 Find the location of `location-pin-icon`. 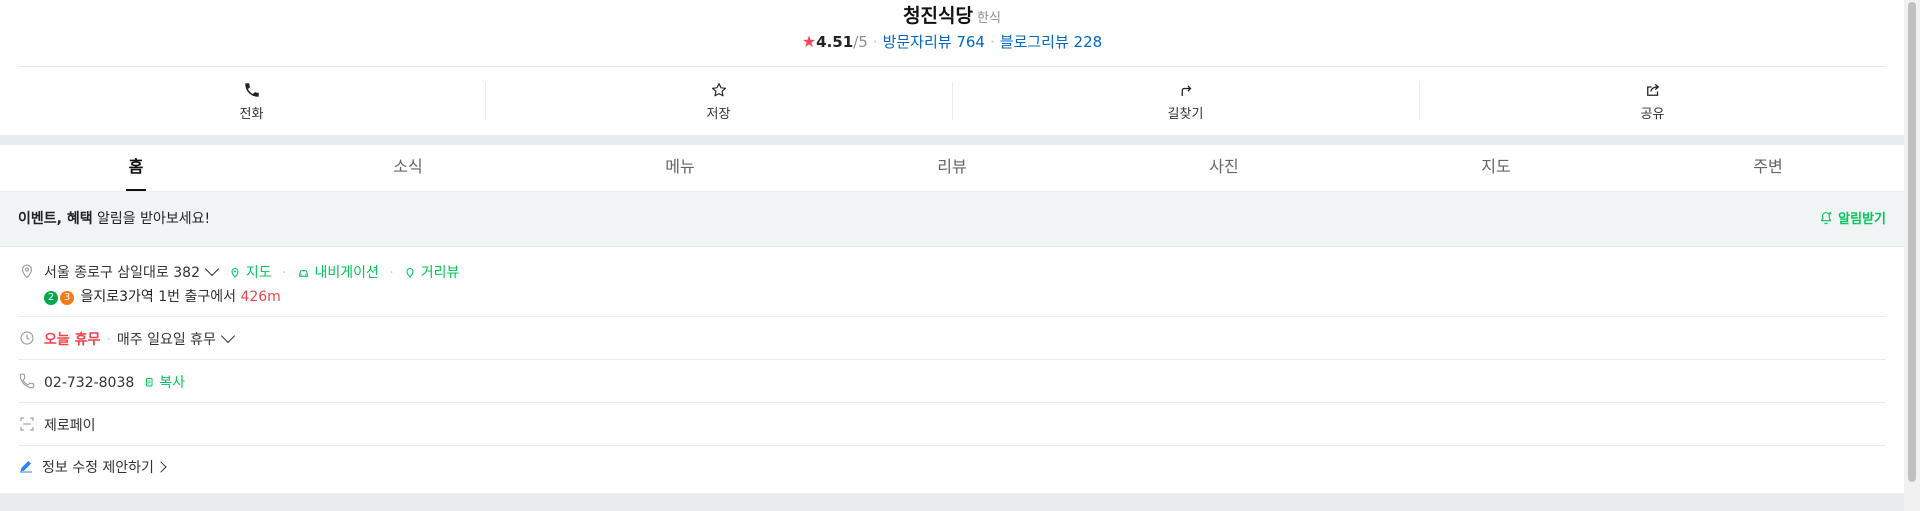

location-pin-icon is located at coordinates (27, 271).